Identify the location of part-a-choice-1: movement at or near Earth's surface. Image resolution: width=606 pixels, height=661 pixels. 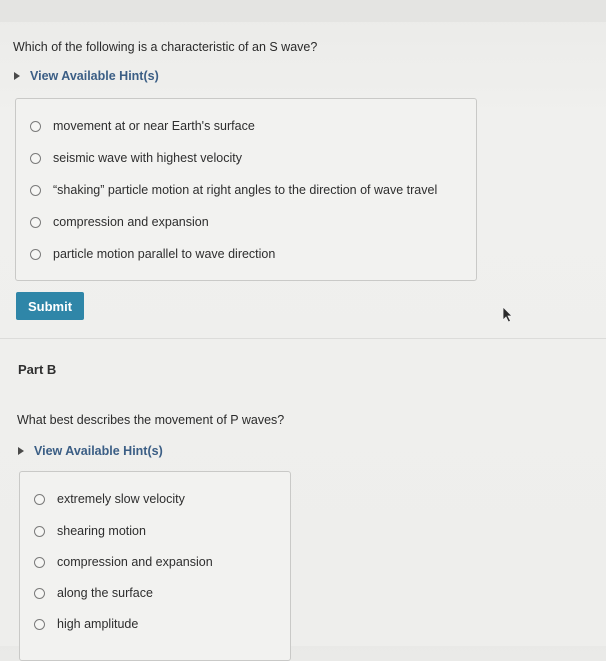
(142, 126).